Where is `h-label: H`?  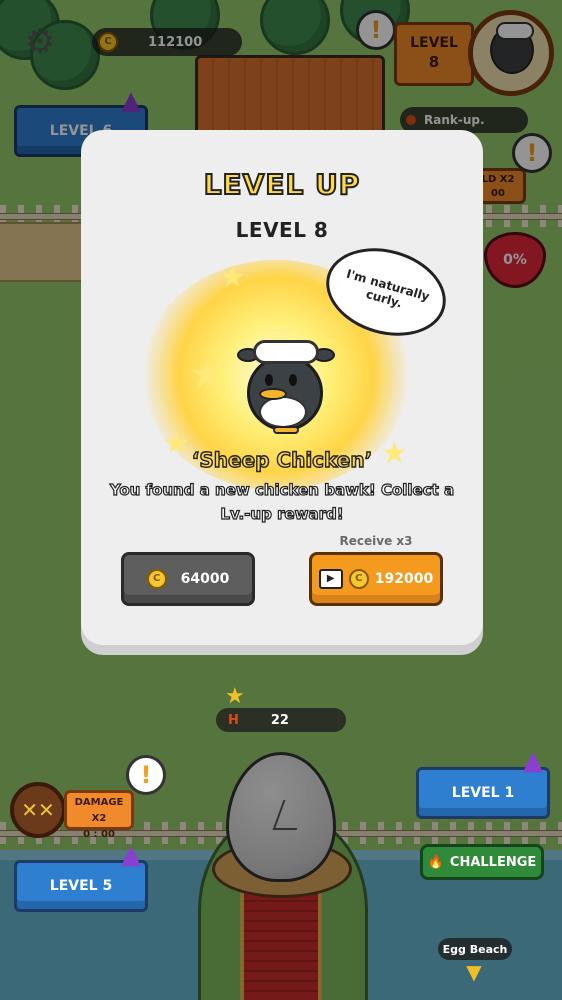
h-label: H is located at coordinates (233, 720).